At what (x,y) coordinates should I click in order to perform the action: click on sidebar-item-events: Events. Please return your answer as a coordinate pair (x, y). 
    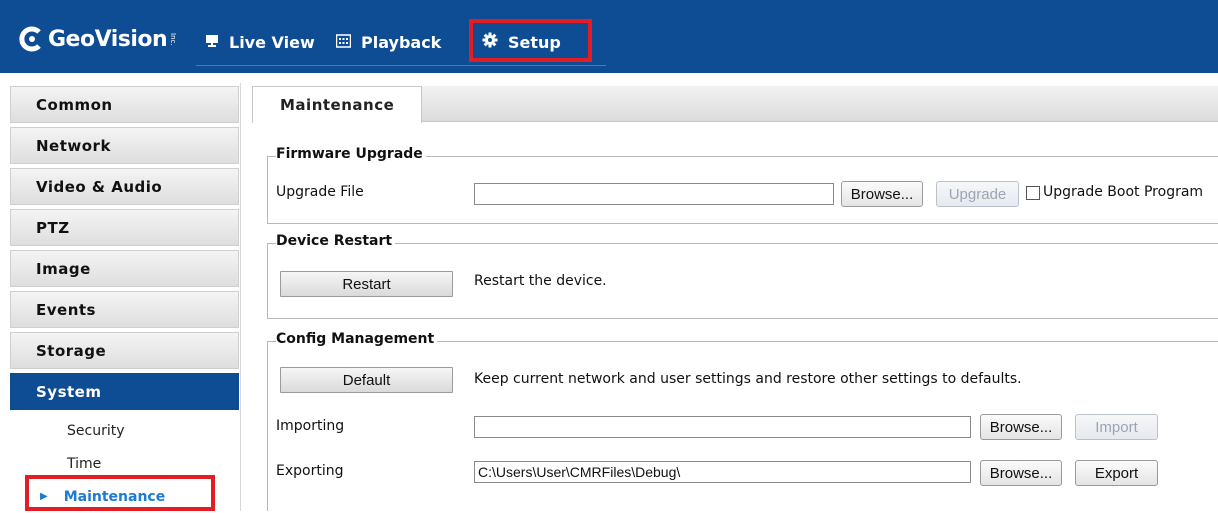
    Looking at the image, I should click on (124, 309).